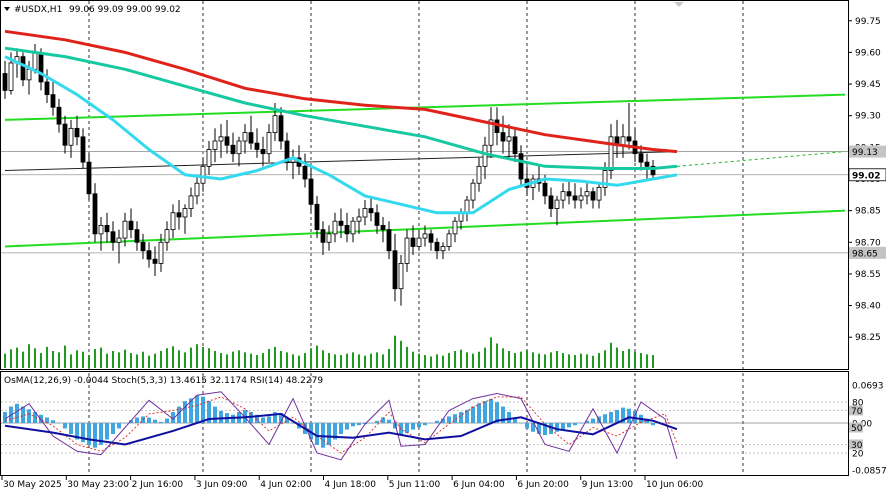 Image resolution: width=886 pixels, height=497 pixels. I want to click on price-tick-label: 98.55, so click(868, 275).